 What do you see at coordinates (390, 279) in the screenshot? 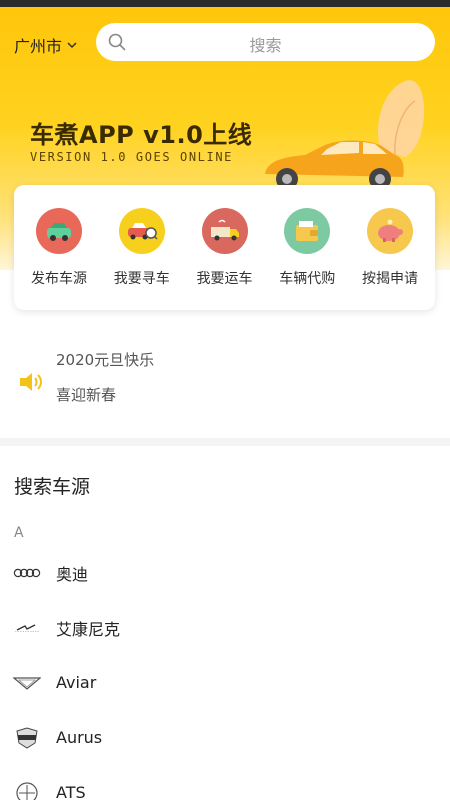
I see `menu-label: 按揭申请` at bounding box center [390, 279].